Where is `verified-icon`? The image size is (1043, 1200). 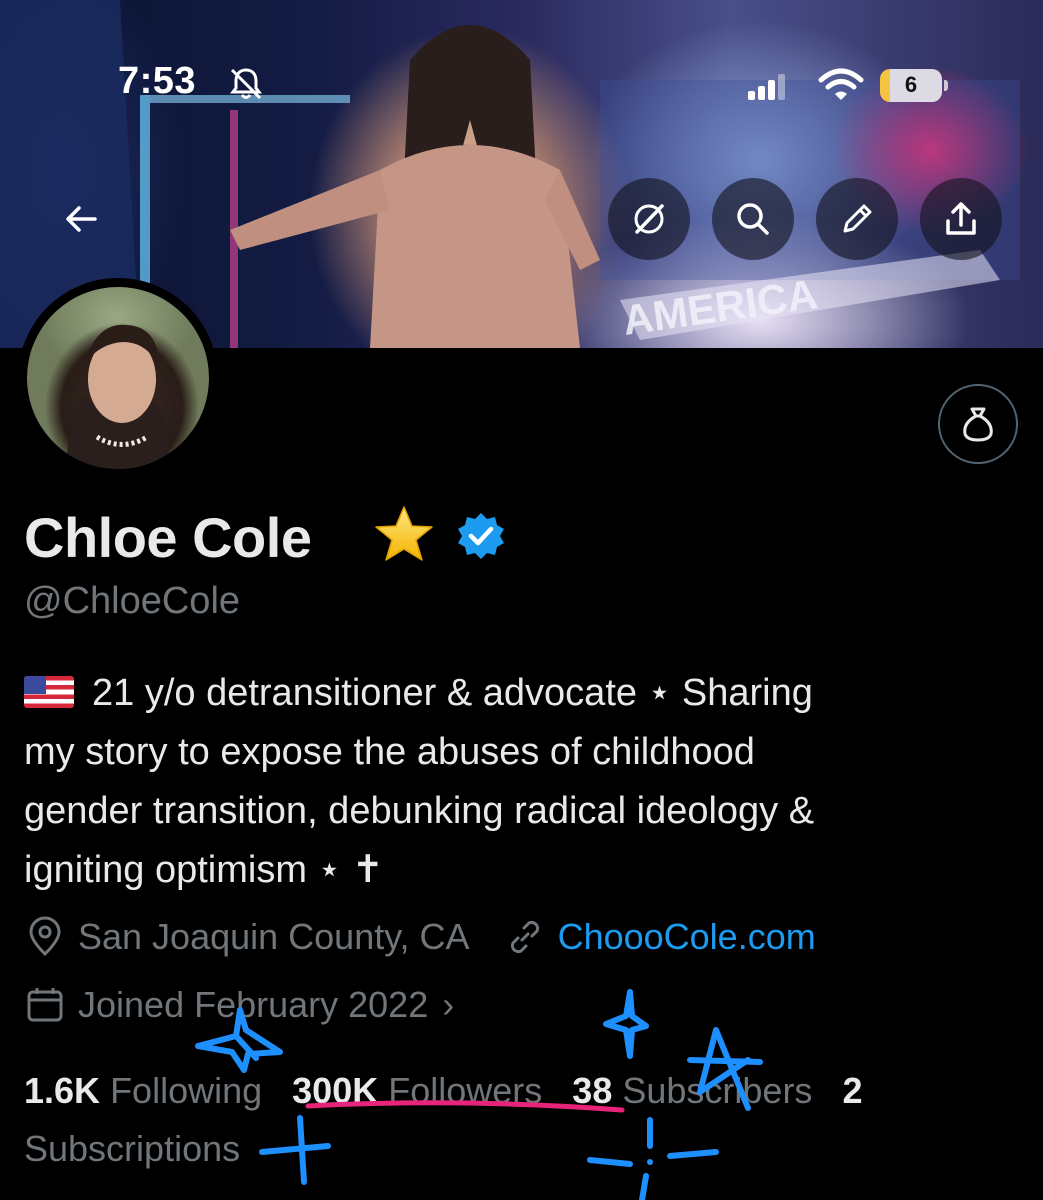
verified-icon is located at coordinates (481, 536).